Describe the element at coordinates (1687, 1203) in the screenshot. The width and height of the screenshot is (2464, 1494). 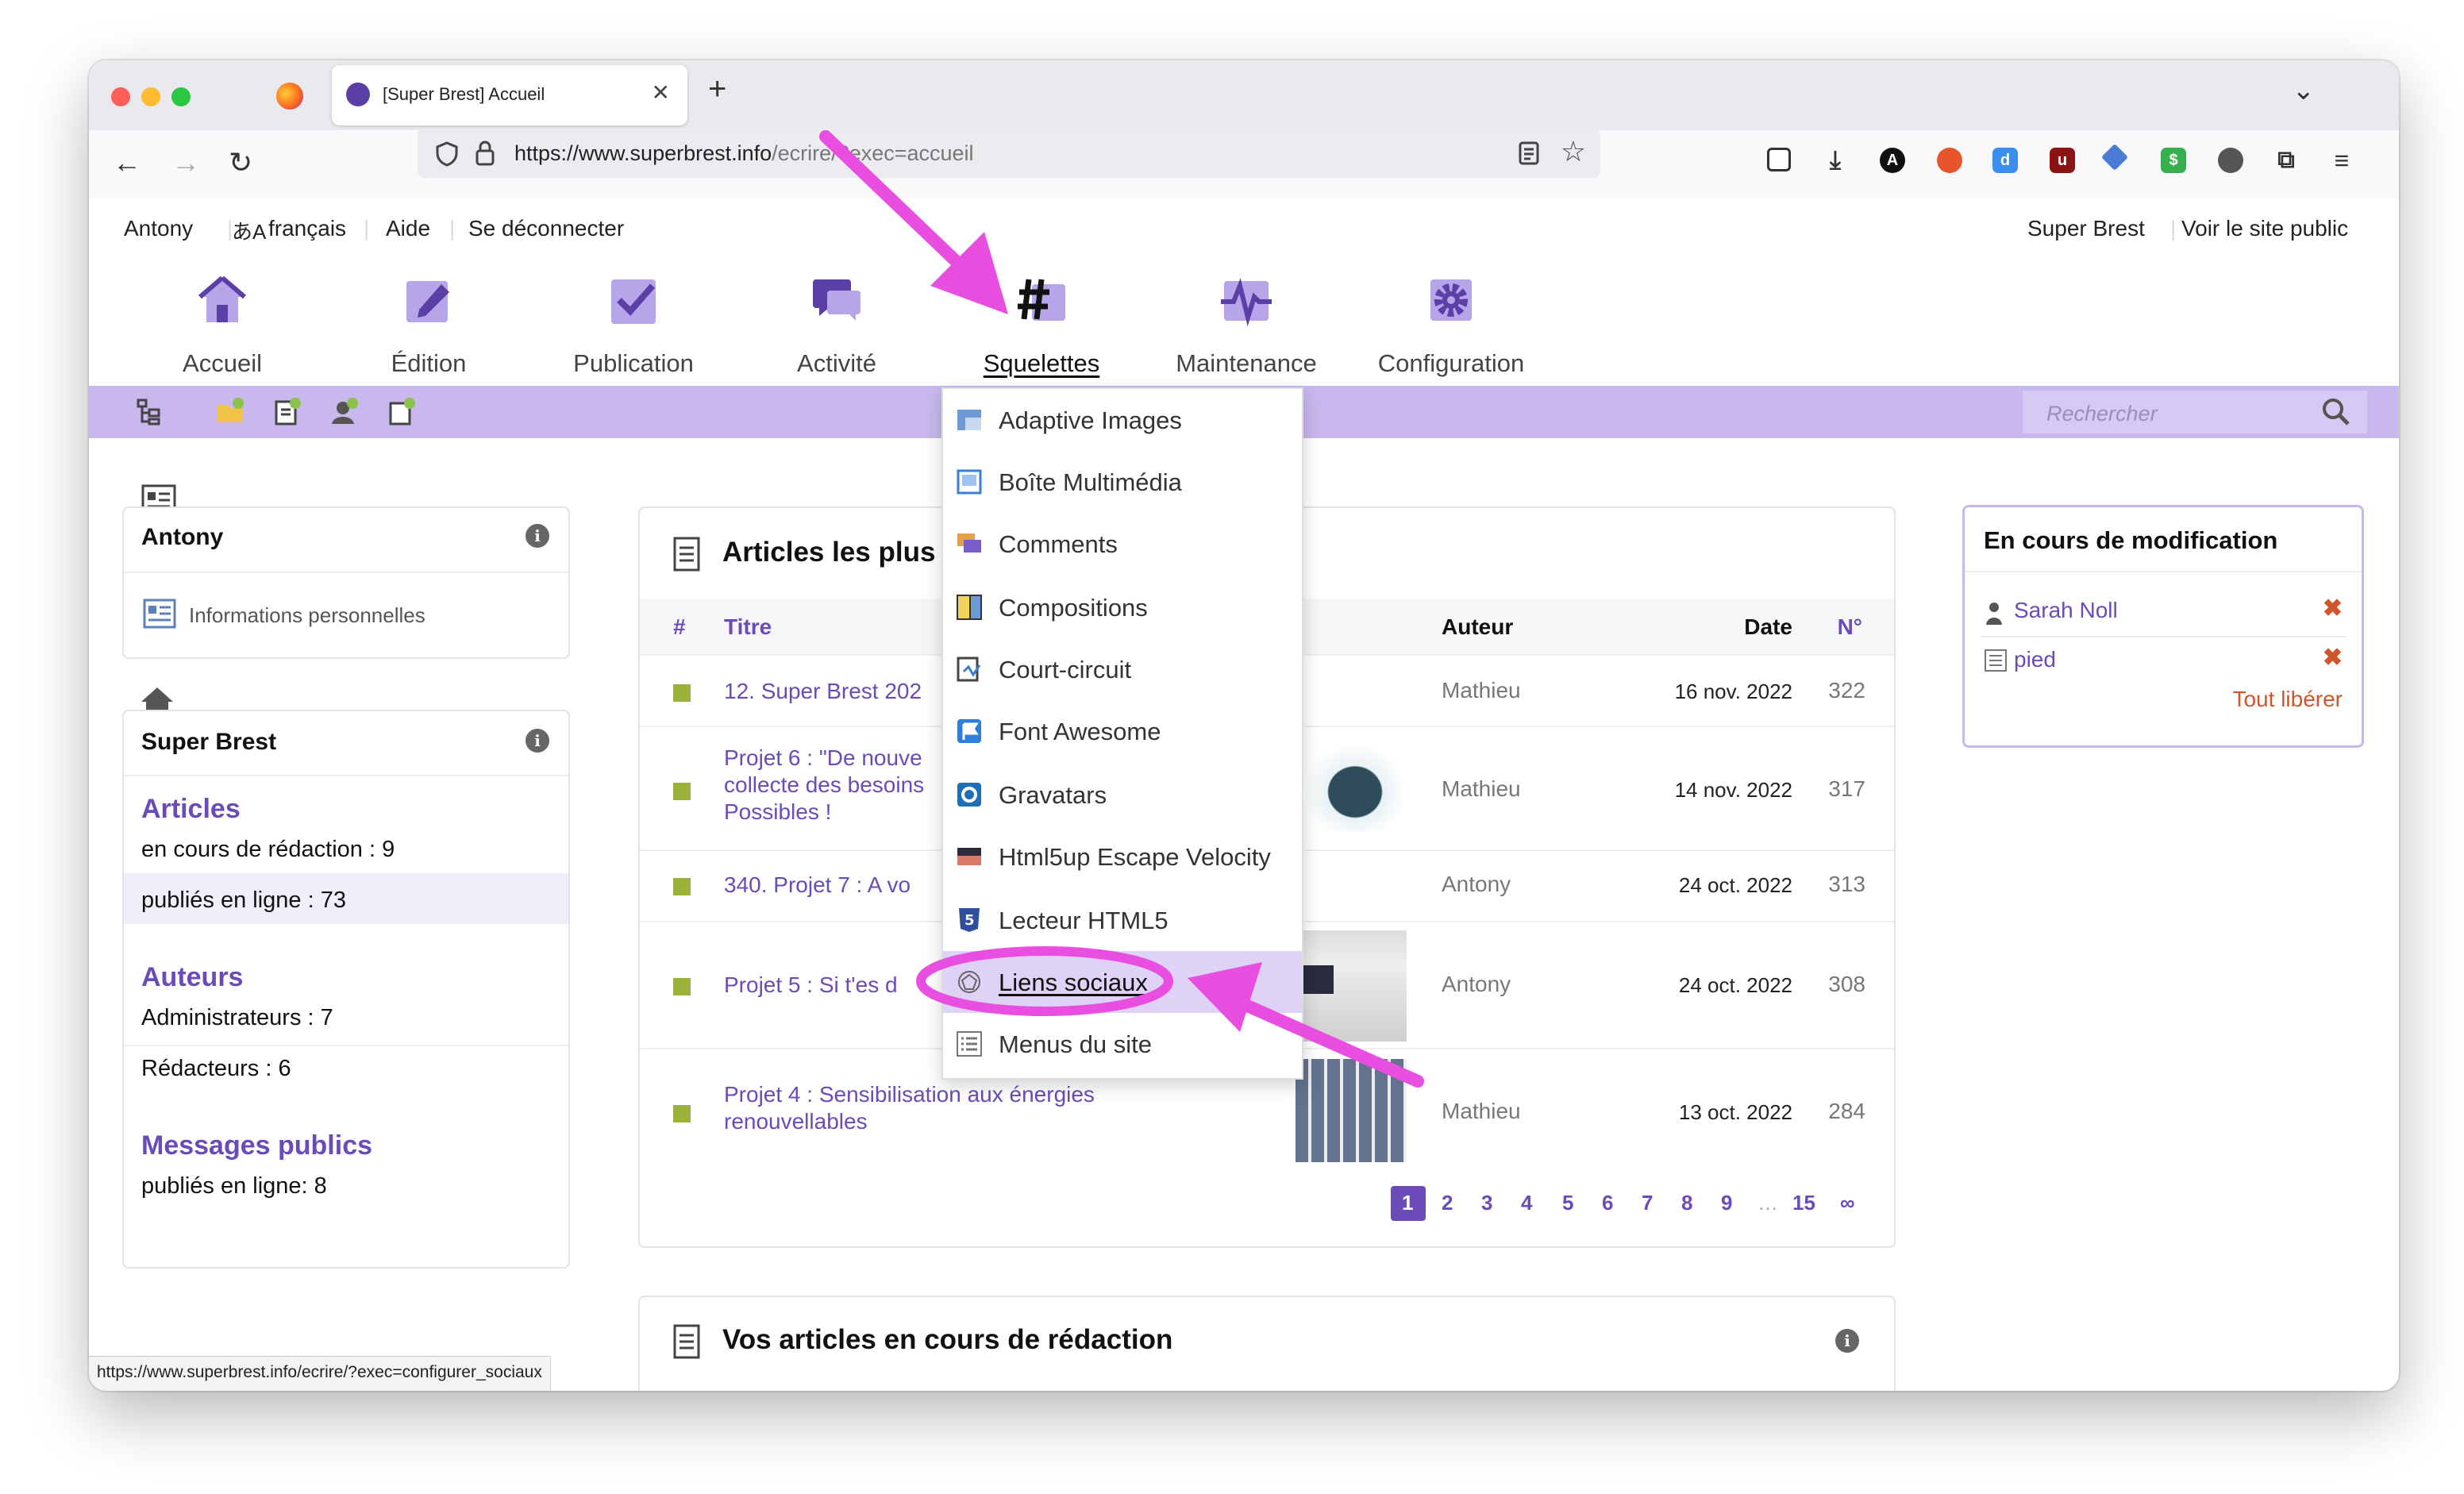
I see `page-link: 8` at that location.